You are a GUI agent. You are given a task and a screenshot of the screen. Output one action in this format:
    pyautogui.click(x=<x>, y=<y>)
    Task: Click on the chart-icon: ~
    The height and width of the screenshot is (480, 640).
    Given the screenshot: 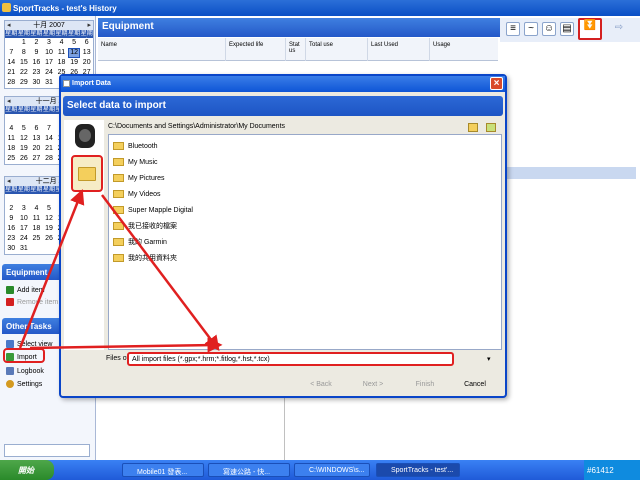 What is the action you would take?
    pyautogui.click(x=531, y=29)
    